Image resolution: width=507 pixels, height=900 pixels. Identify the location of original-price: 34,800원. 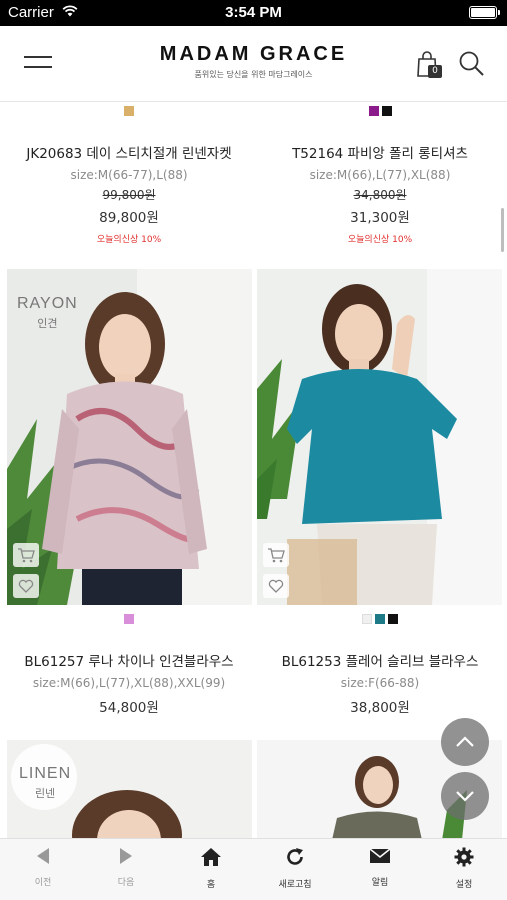
(380, 195).